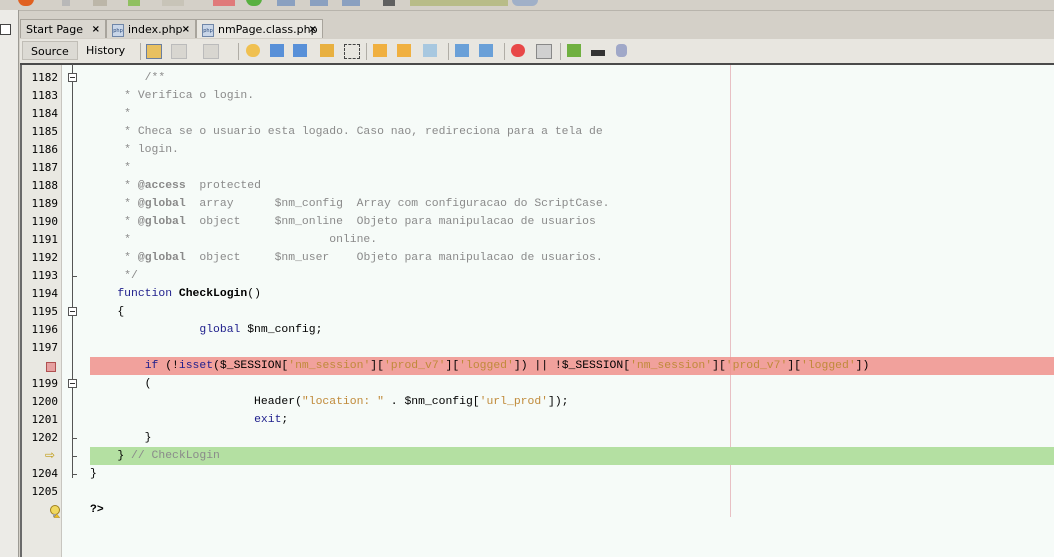  Describe the element at coordinates (253, 50) in the screenshot. I see `find-selection-icon` at that location.